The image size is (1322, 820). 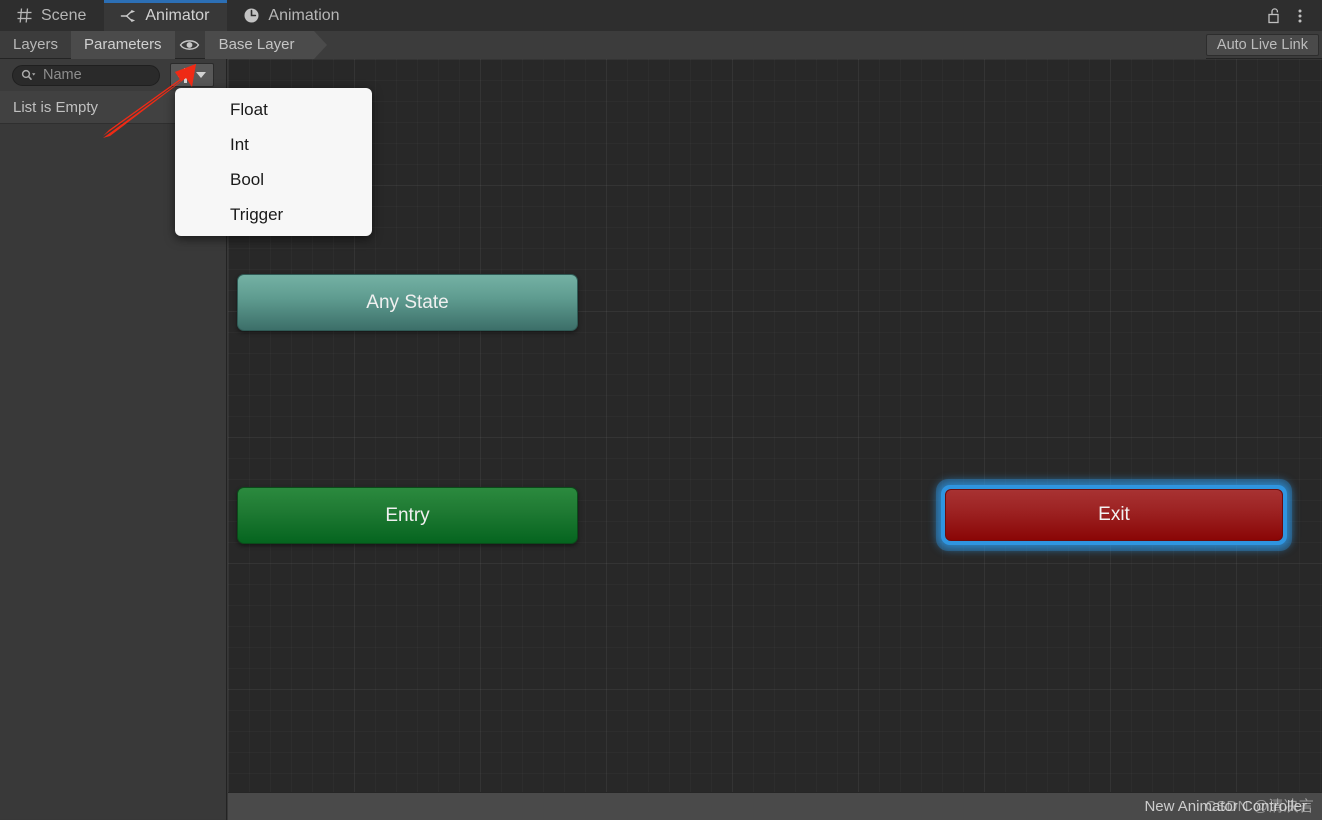 What do you see at coordinates (273, 179) in the screenshot?
I see `menu-item-bool: Bool` at bounding box center [273, 179].